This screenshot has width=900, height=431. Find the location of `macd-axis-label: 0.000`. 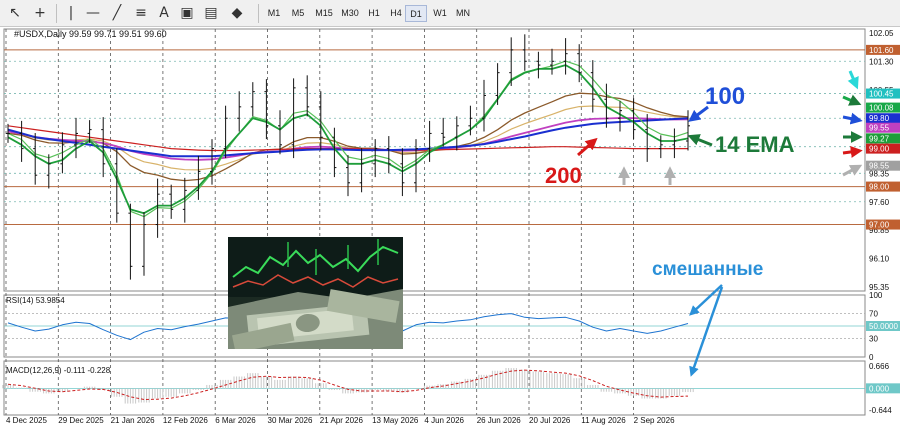

macd-axis-label: 0.000 is located at coordinates (879, 388).